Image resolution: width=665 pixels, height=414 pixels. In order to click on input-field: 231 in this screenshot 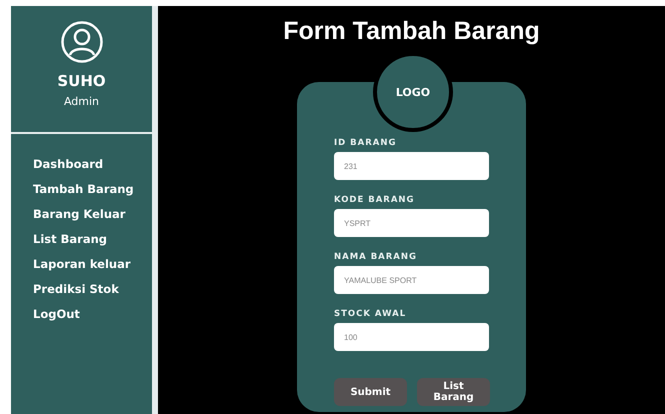, I will do `click(411, 166)`.